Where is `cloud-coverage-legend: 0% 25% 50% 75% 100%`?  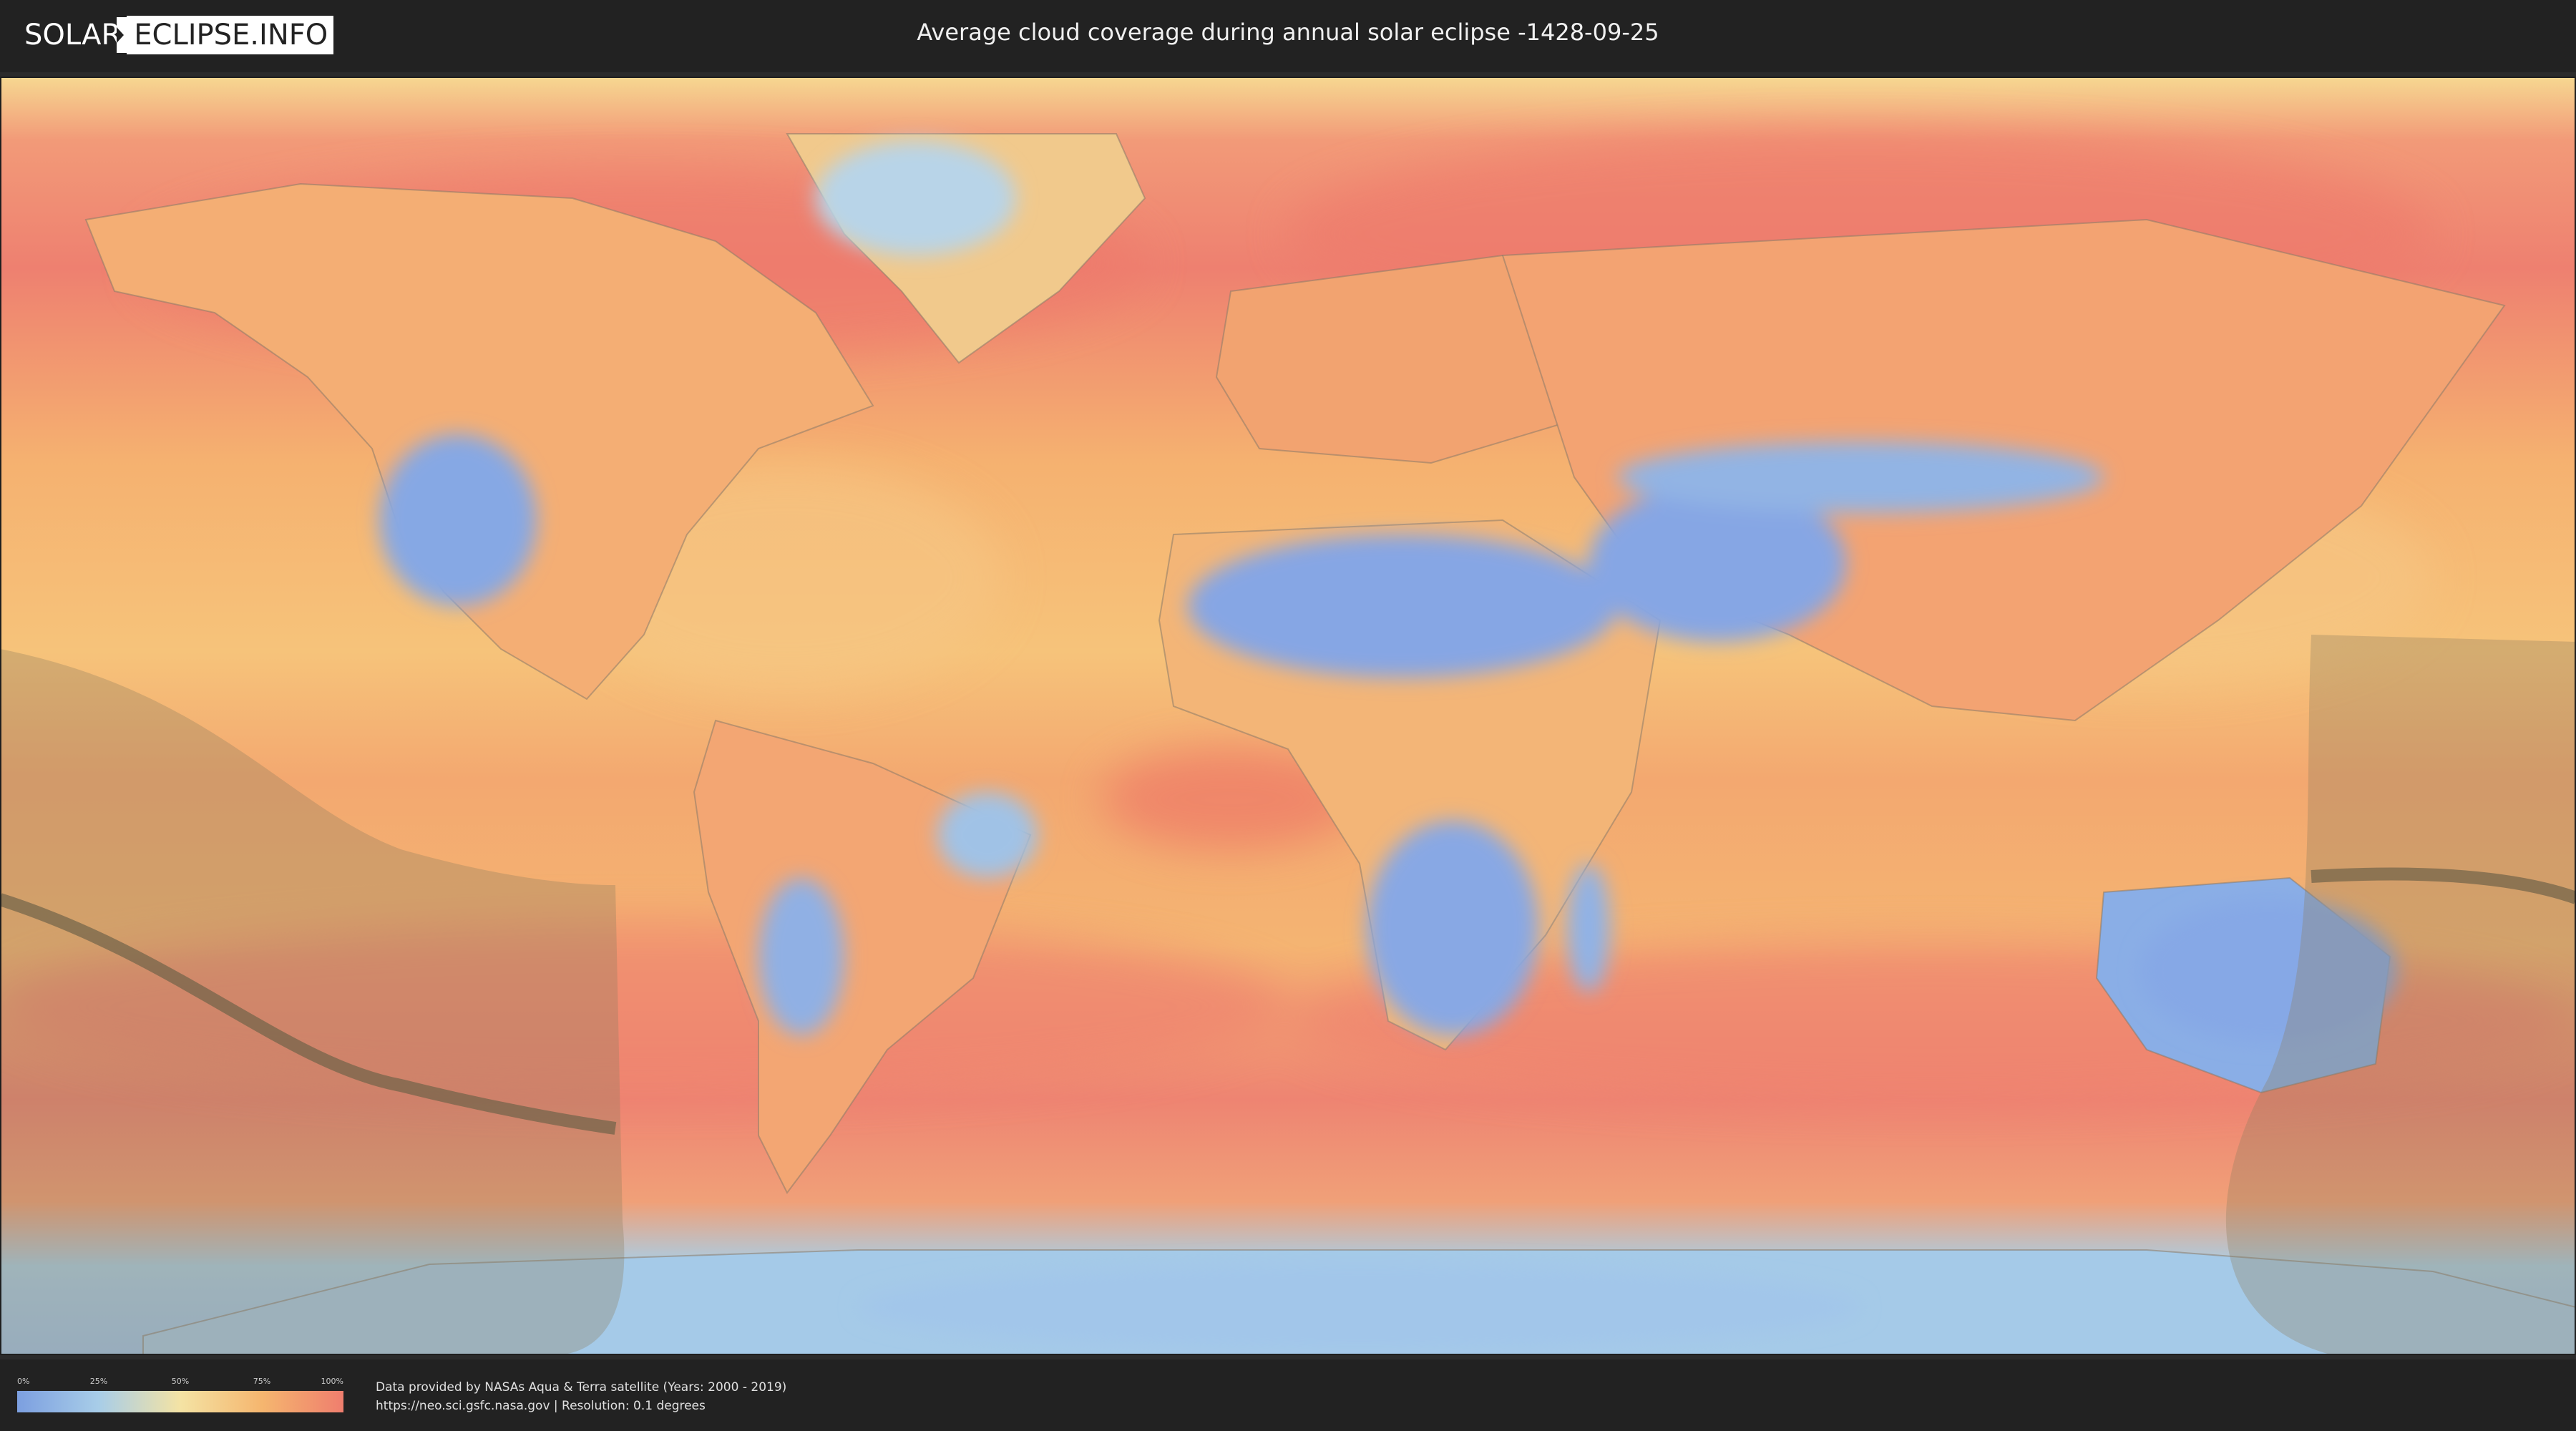 cloud-coverage-legend: 0% 25% 50% 75% 100% is located at coordinates (180, 1397).